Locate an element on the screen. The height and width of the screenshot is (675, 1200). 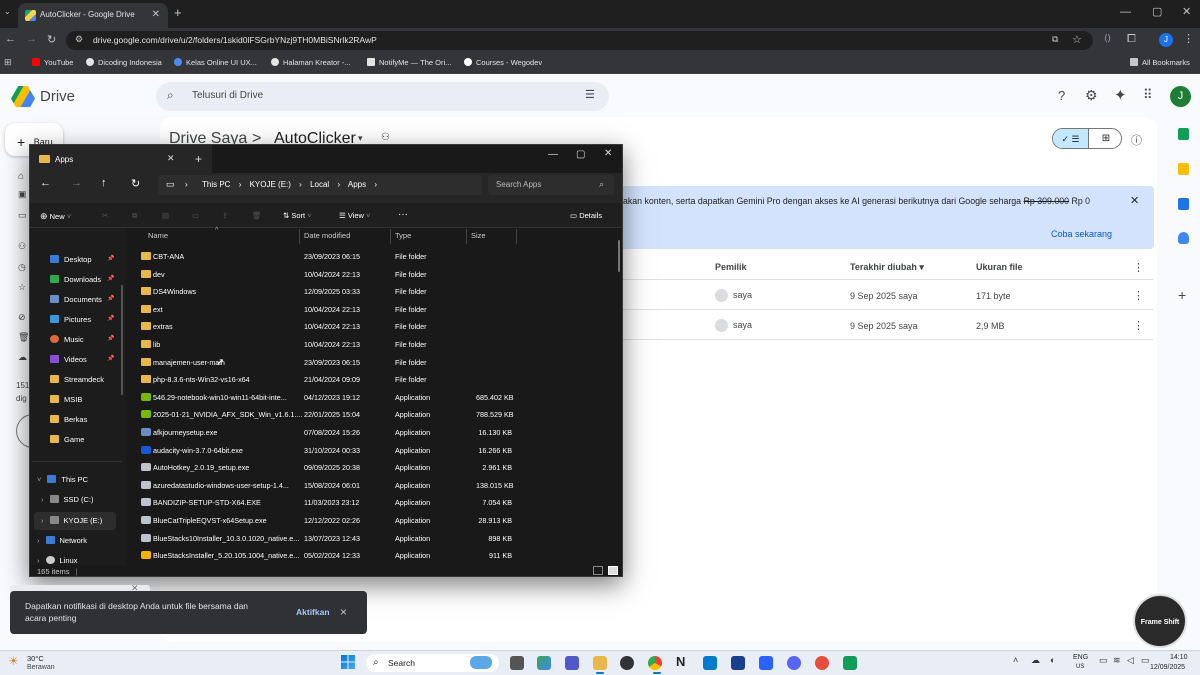
details-view-icon is located at coordinates (598, 570).